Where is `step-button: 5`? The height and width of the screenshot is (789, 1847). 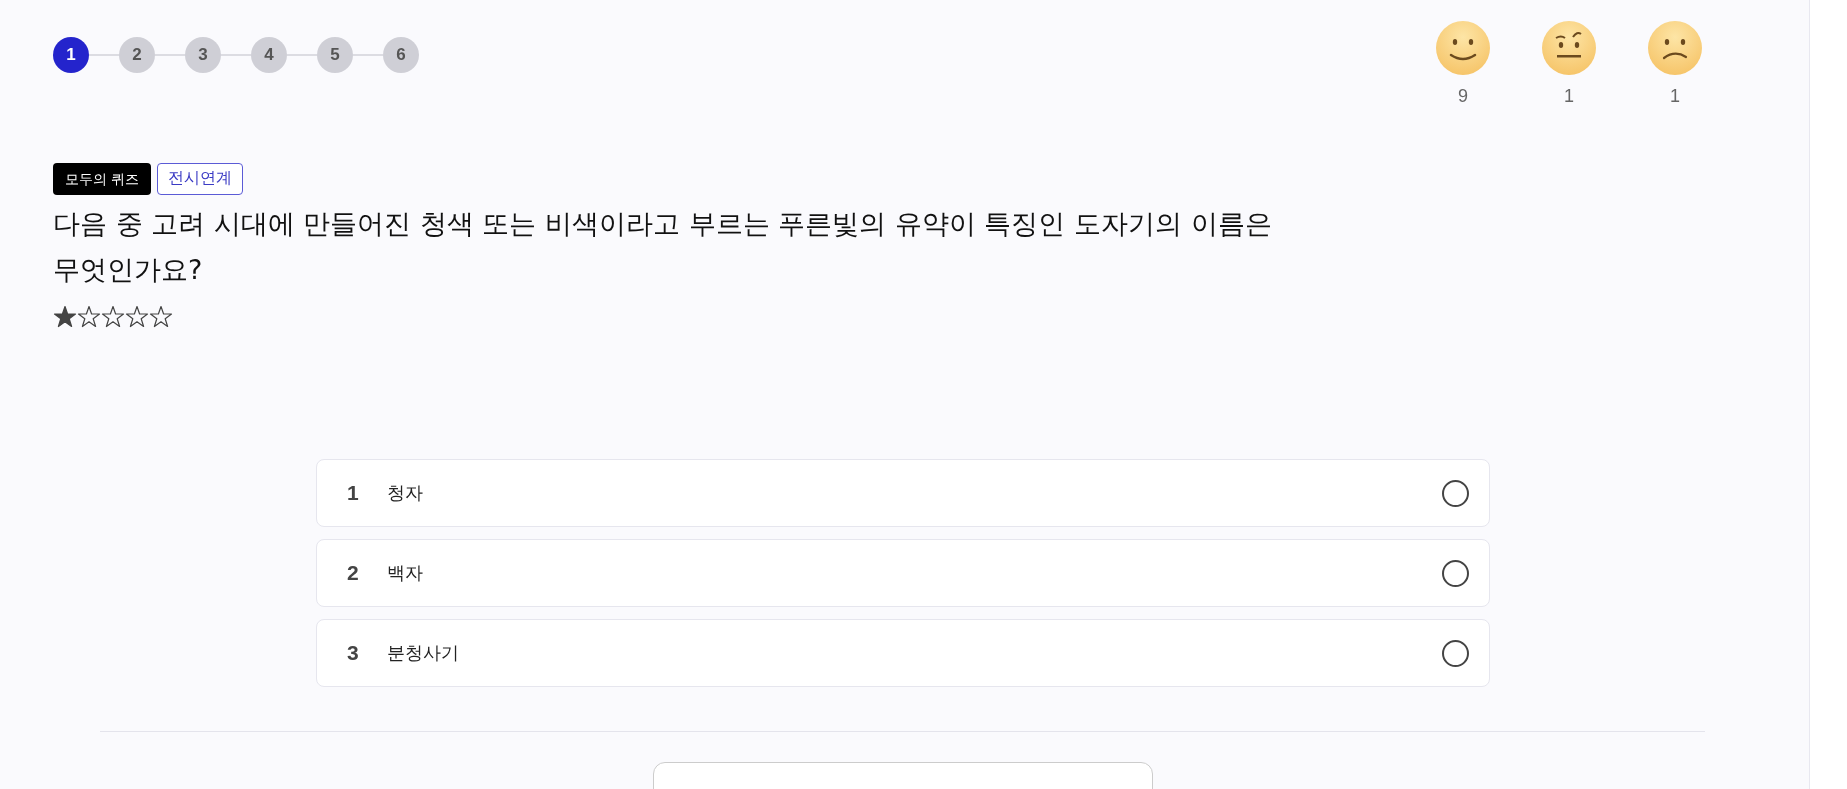 step-button: 5 is located at coordinates (335, 55).